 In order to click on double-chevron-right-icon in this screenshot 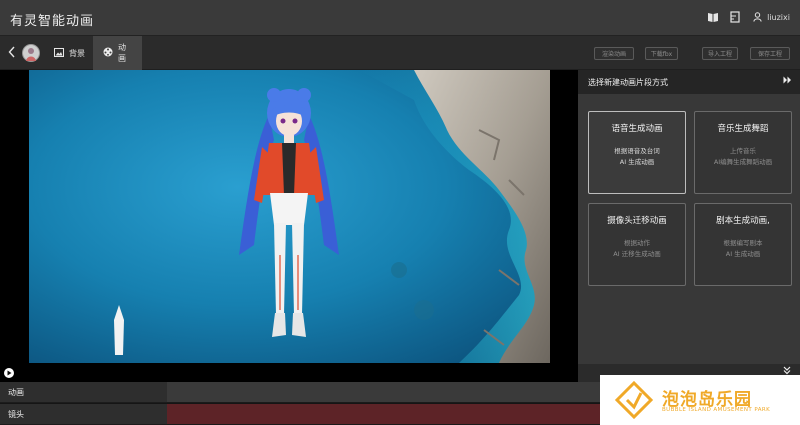, I will do `click(787, 81)`.